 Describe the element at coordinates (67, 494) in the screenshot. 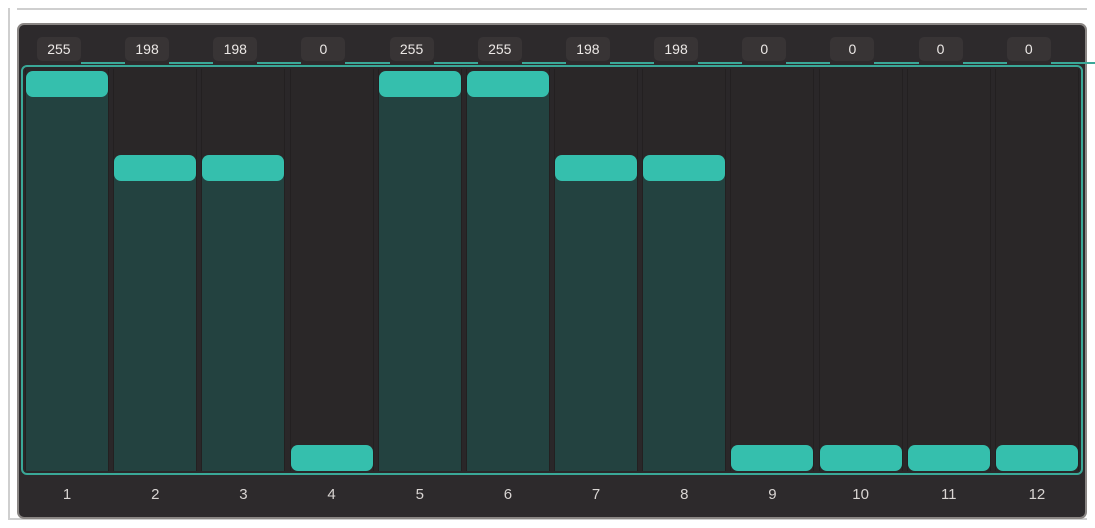

I see `channel-number-label: 1` at that location.